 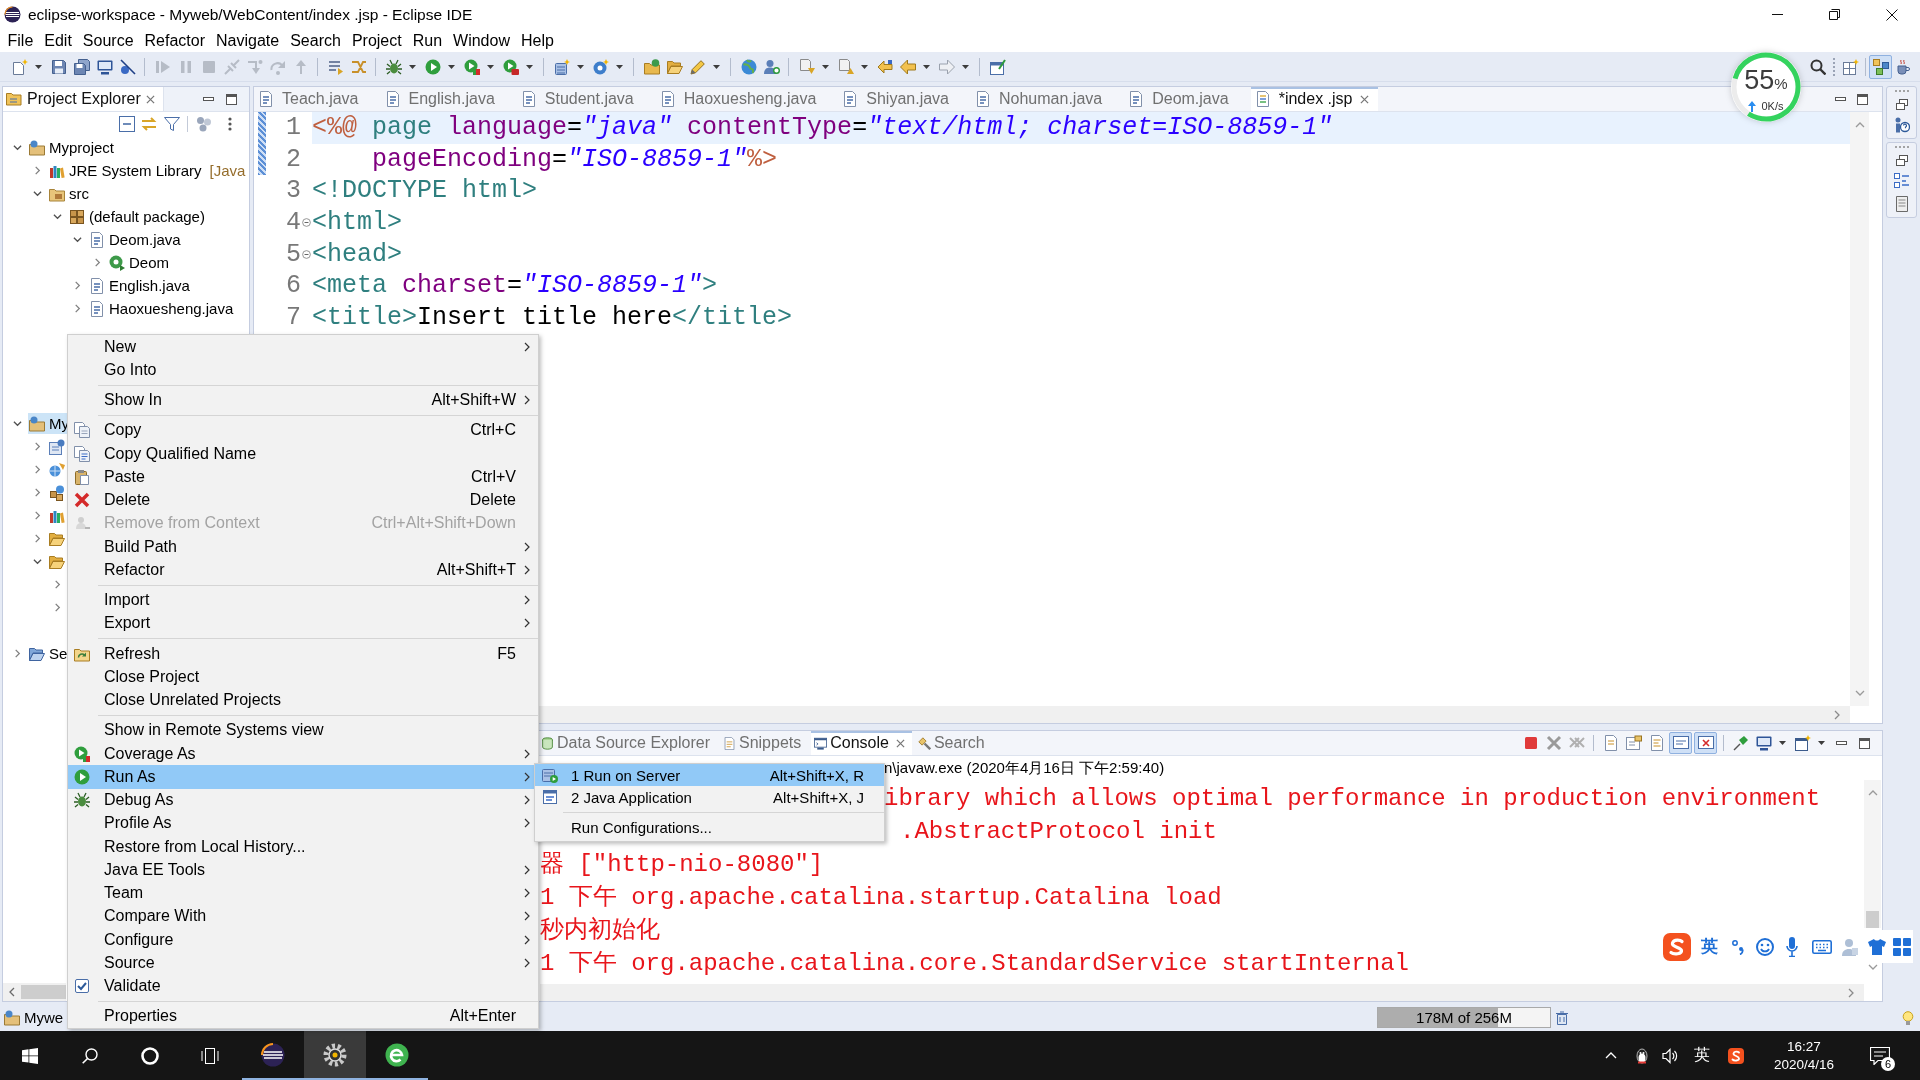 I want to click on chevron-left-icon, so click(x=12, y=992).